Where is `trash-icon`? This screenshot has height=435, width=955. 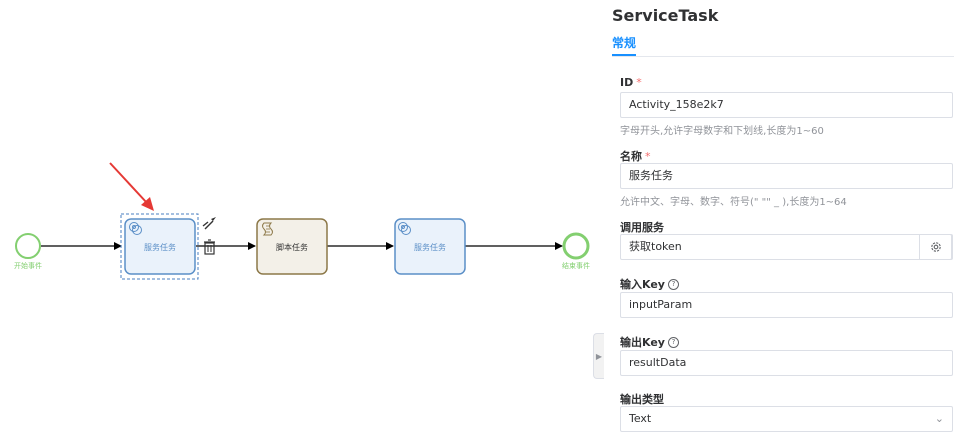 trash-icon is located at coordinates (209, 247).